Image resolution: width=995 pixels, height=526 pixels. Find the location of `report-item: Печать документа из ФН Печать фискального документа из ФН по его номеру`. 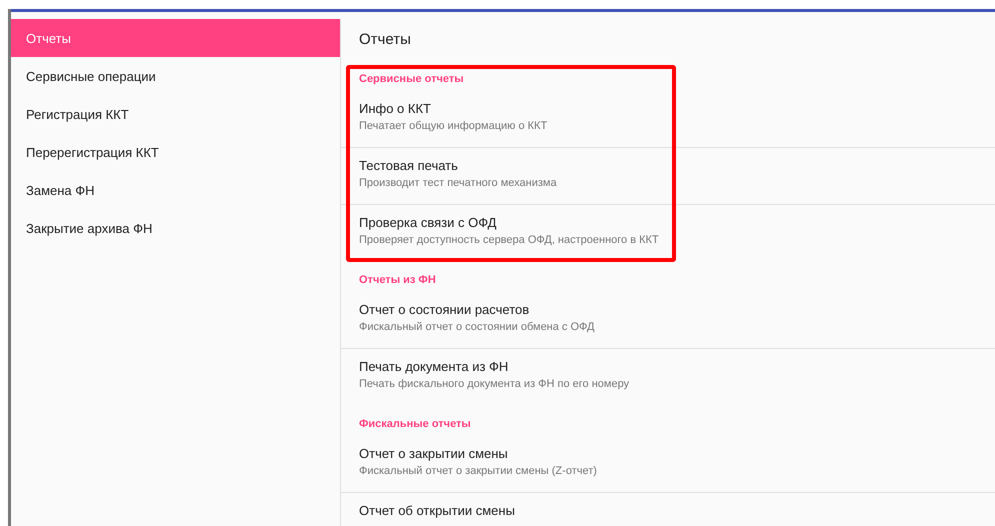

report-item: Печать документа из ФН Печать фискального документа из ФН по его номеру is located at coordinates (668, 377).